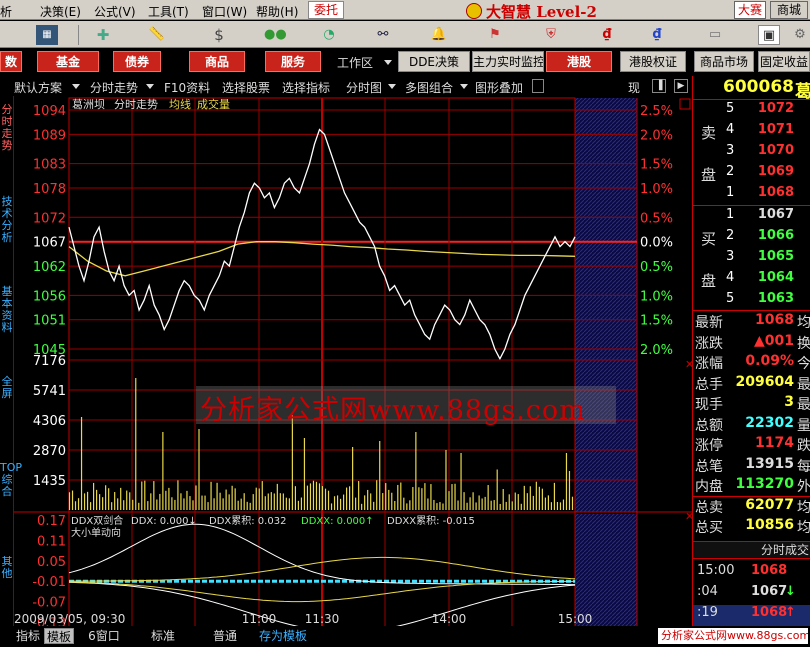 The height and width of the screenshot is (647, 810). I want to click on multi-chart-button: 多图组合, so click(429, 87).